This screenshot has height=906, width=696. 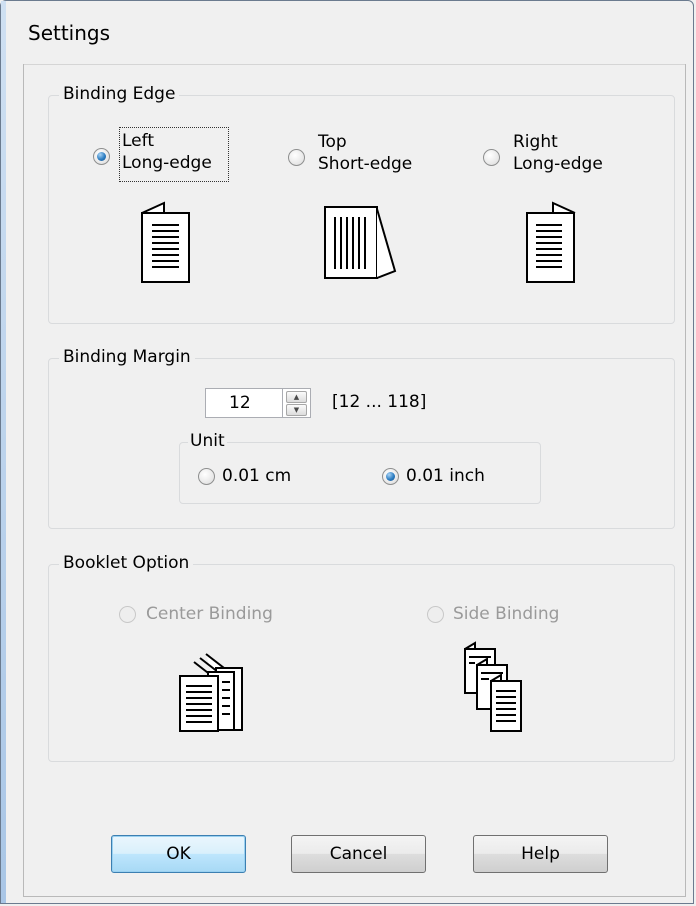 I want to click on unit-inch-radio, so click(x=390, y=476).